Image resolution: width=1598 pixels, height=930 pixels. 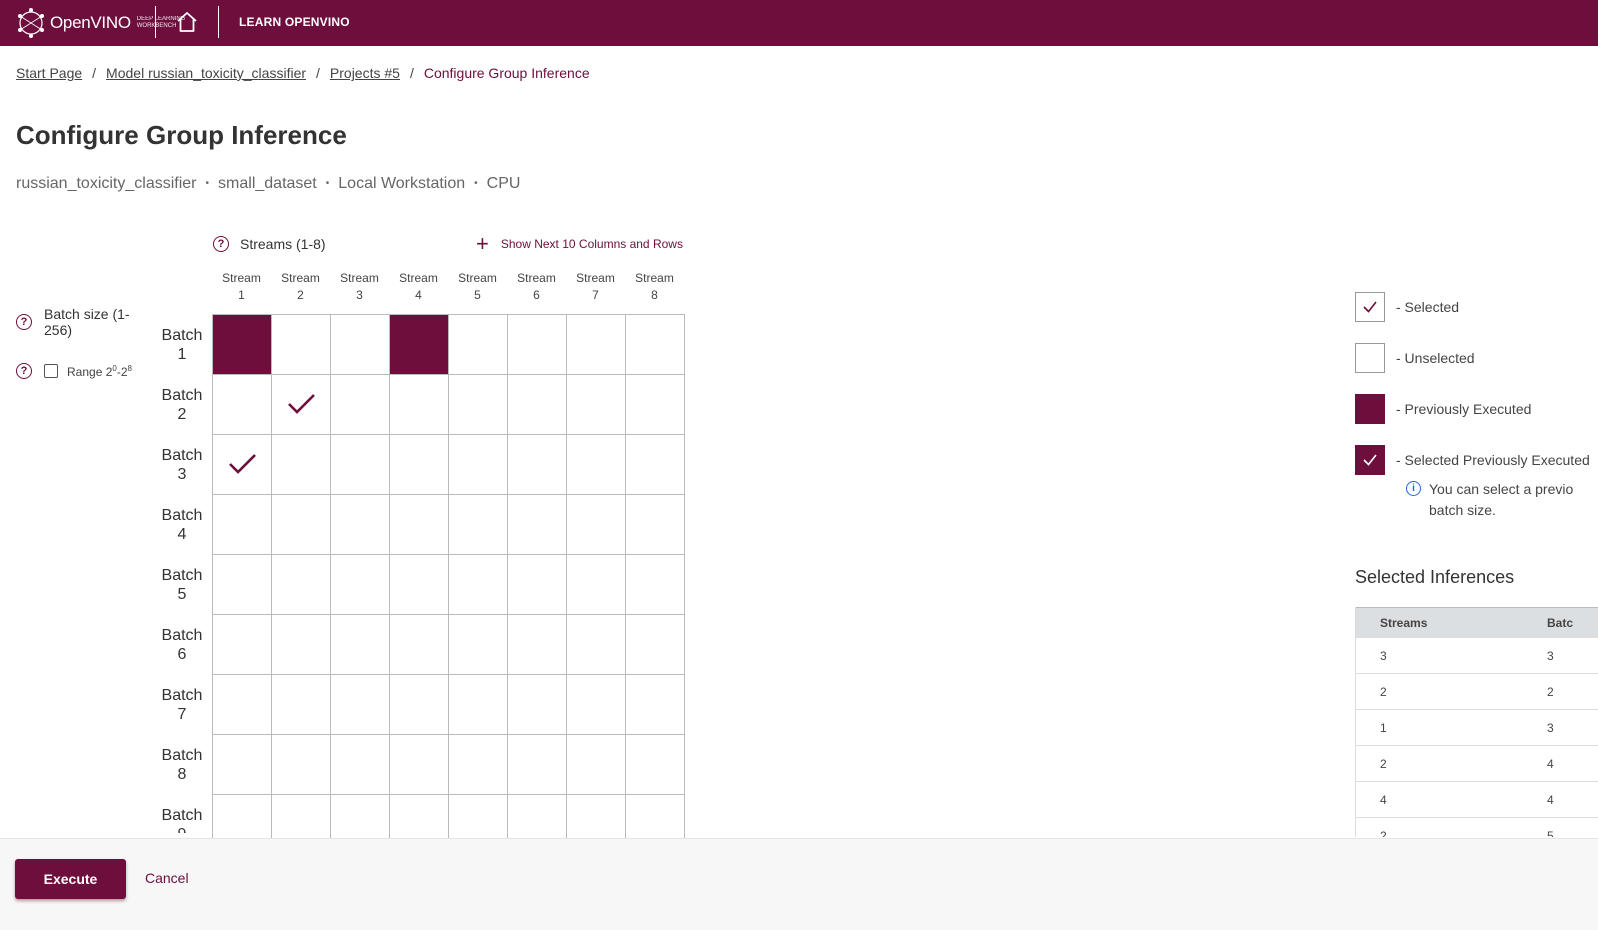 I want to click on table-row: 22, so click(x=1477, y=692).